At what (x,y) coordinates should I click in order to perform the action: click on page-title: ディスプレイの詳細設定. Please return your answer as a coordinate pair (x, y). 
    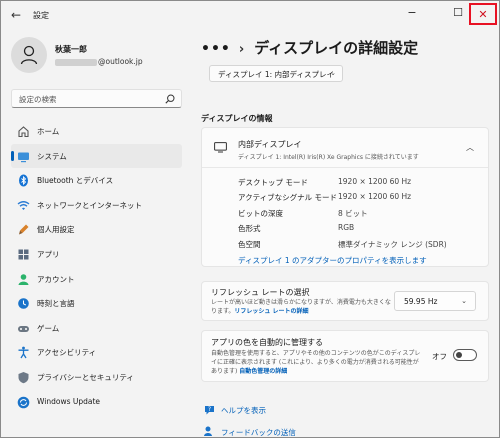
    Looking at the image, I should click on (336, 48).